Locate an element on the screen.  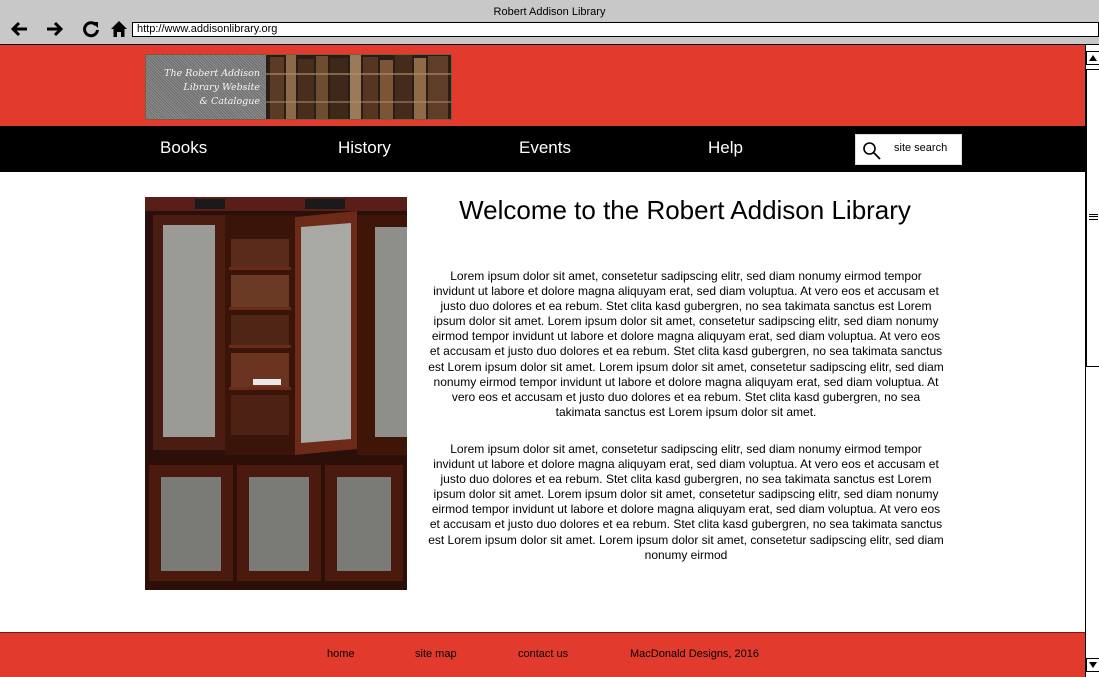
triangle-down-icon is located at coordinates (1093, 665).